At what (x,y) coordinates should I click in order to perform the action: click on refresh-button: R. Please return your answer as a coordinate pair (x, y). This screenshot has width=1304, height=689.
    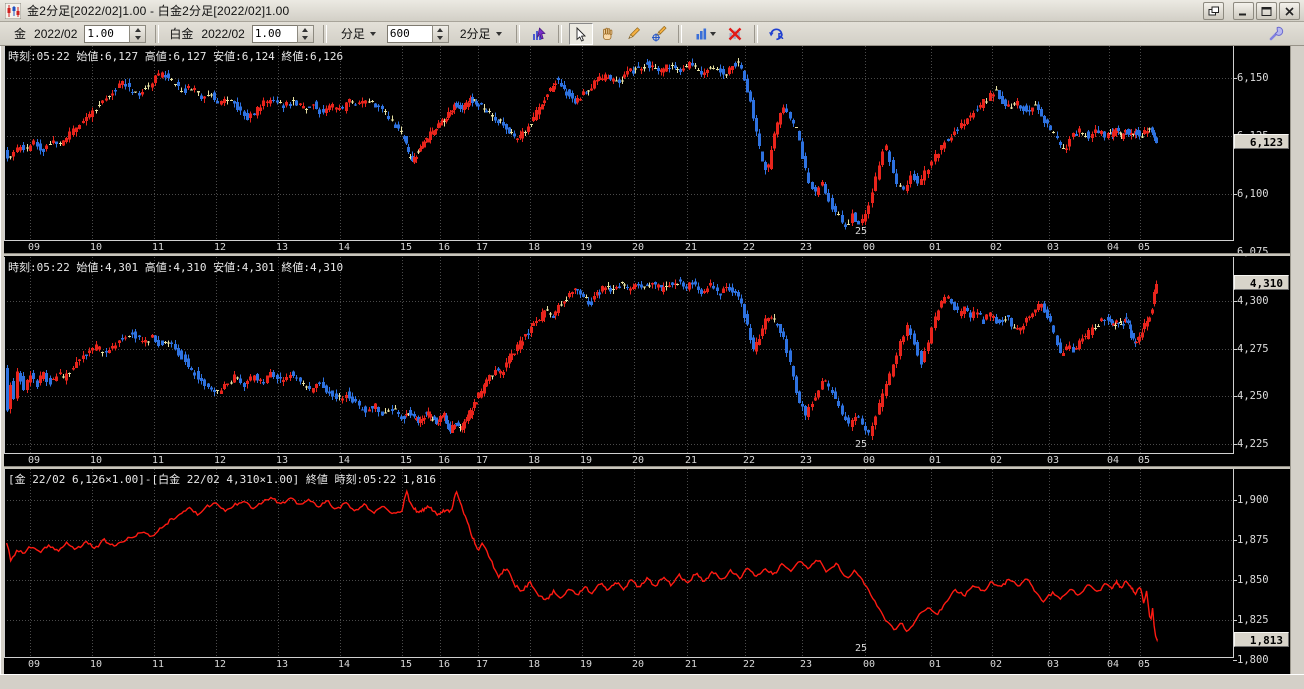
    Looking at the image, I should click on (777, 34).